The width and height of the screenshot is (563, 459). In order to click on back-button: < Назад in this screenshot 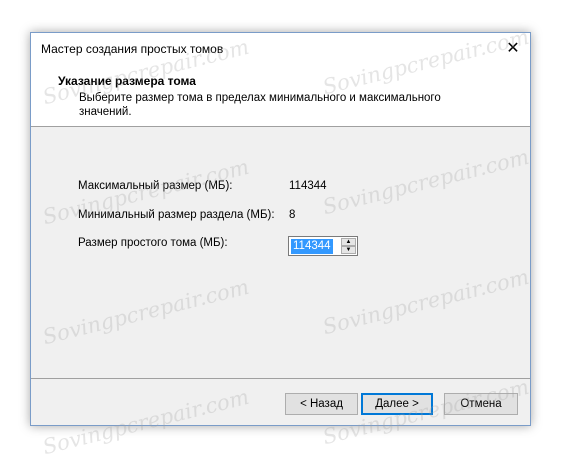, I will do `click(321, 404)`.